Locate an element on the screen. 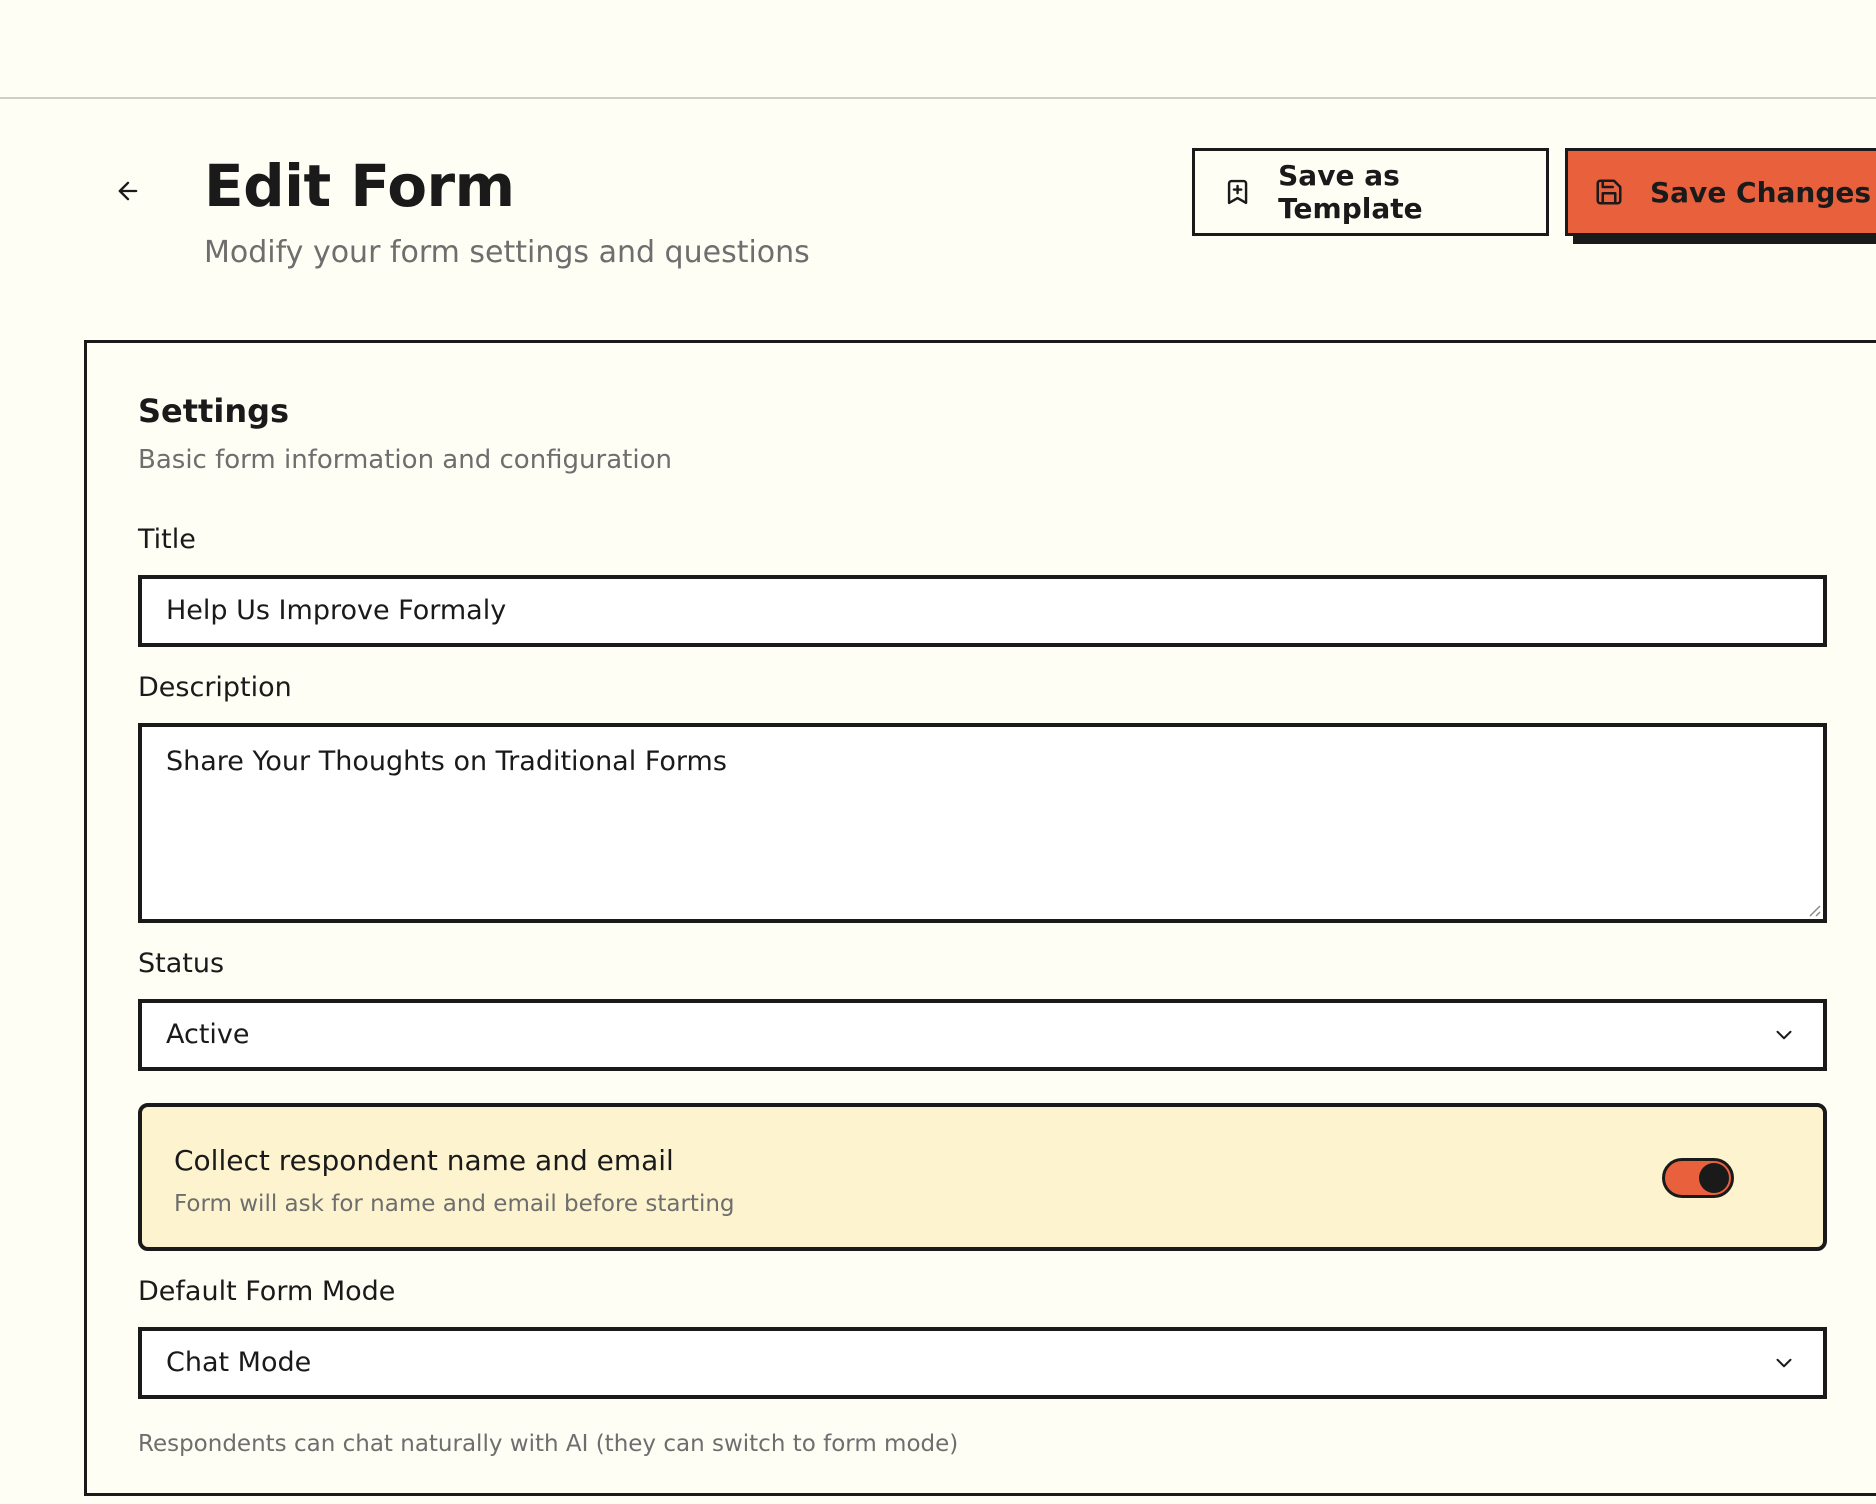 The width and height of the screenshot is (1876, 1504). title-label: Title is located at coordinates (167, 539).